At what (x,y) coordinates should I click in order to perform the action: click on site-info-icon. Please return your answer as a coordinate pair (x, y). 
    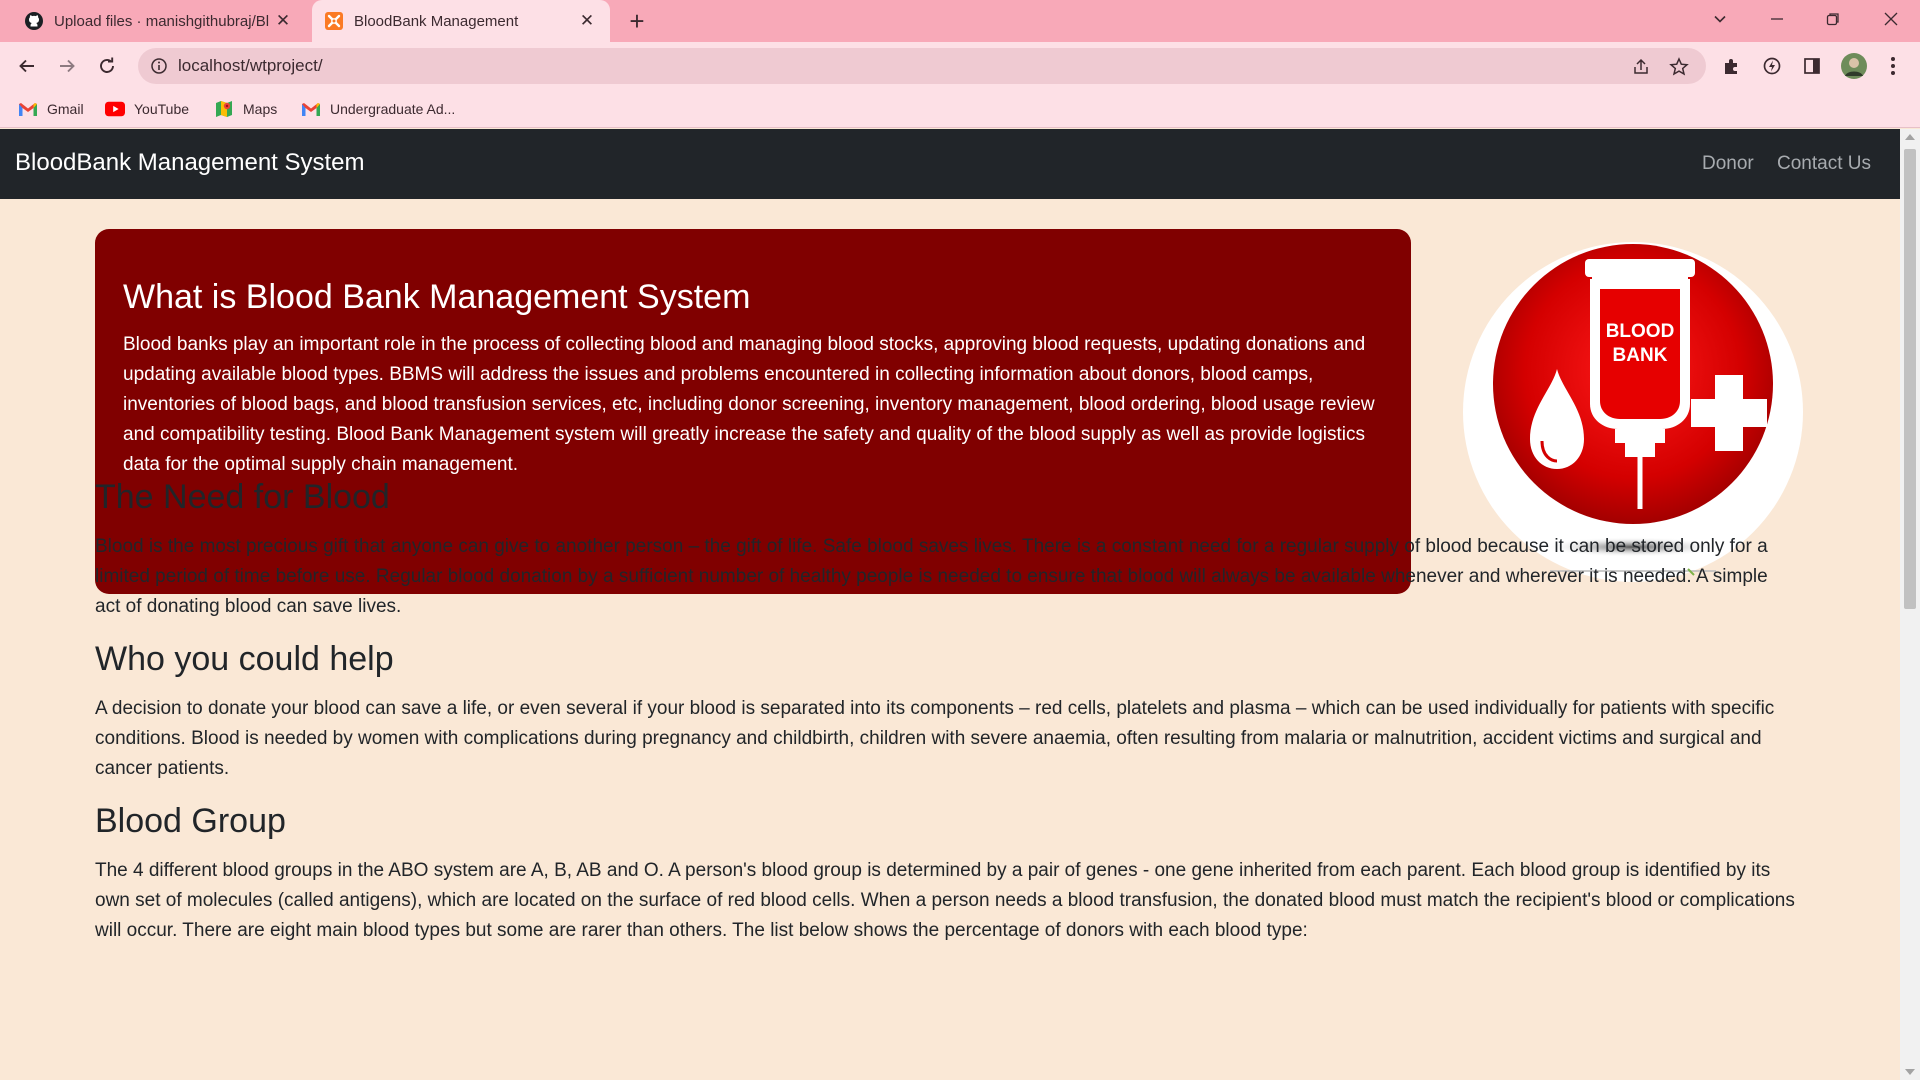
    Looking at the image, I should click on (159, 66).